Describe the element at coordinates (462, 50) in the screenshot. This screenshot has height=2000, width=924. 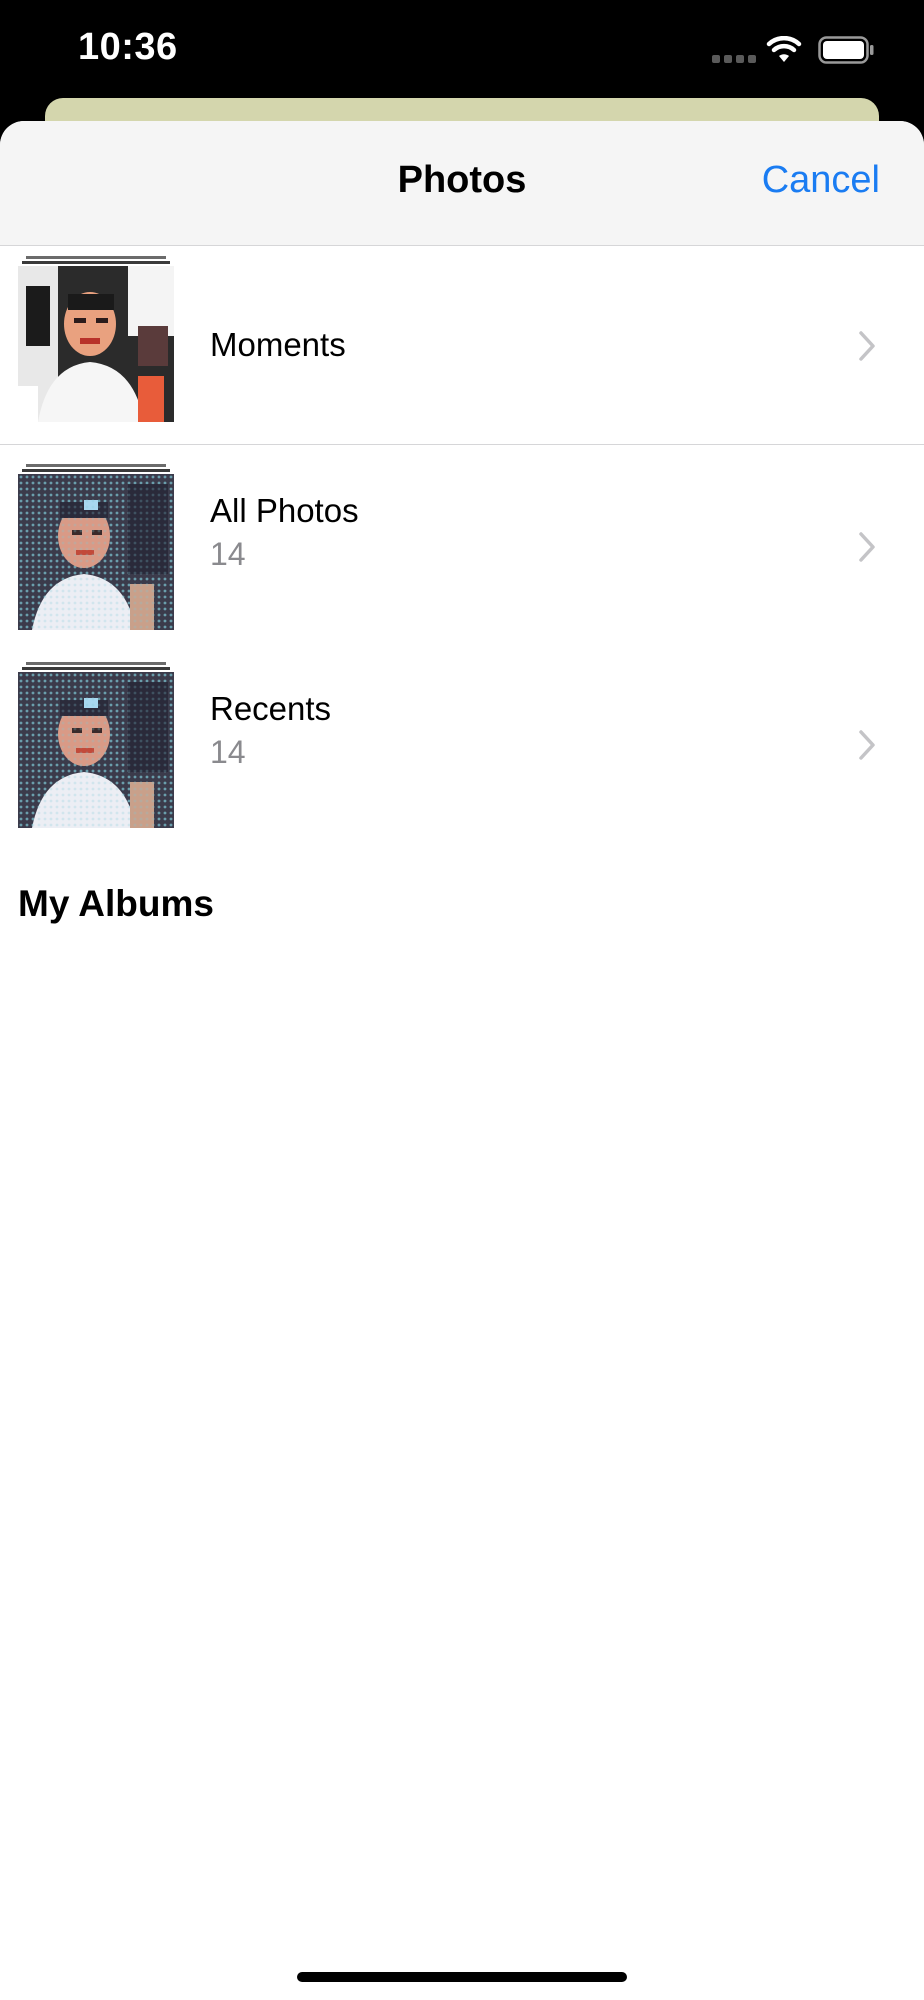
I see `status-bar: 10:36` at that location.